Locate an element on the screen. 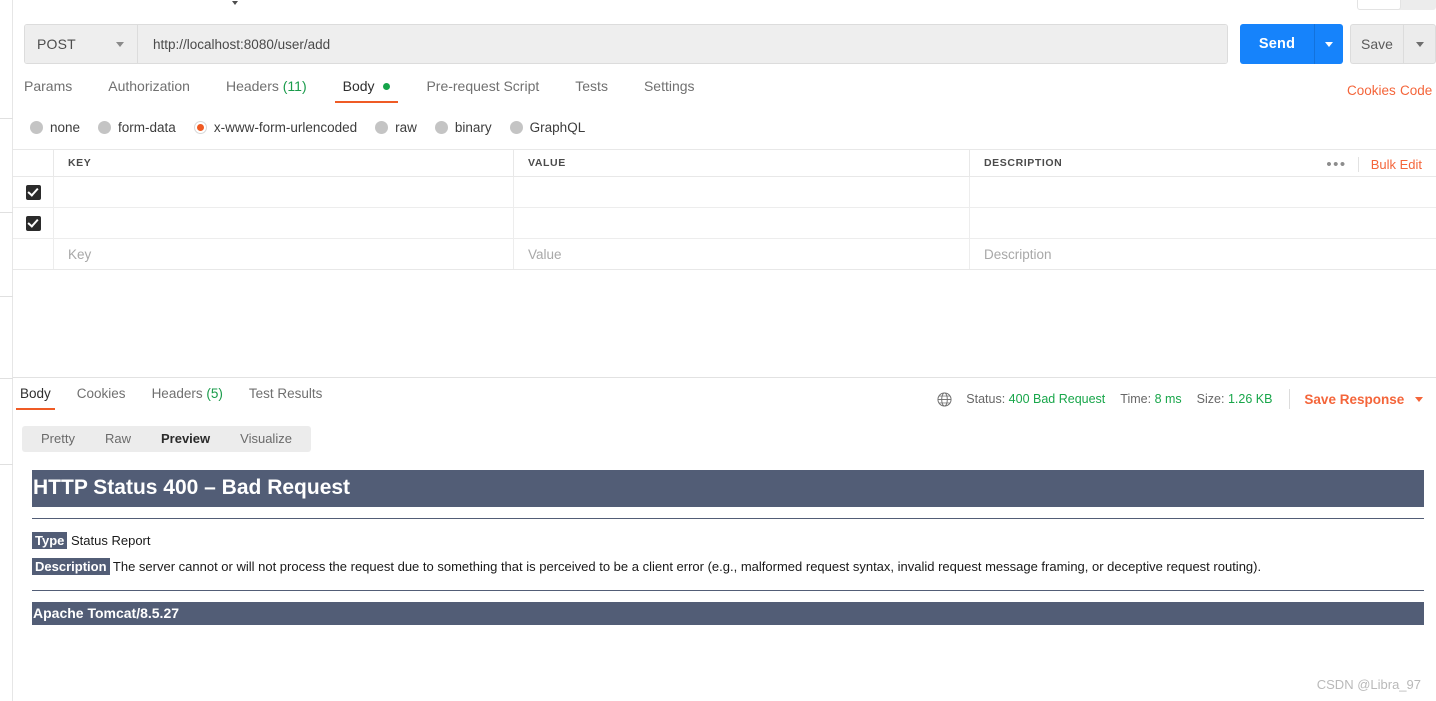 Image resolution: width=1436 pixels, height=701 pixels. response-tab-headers: Headers (5) is located at coordinates (187, 398).